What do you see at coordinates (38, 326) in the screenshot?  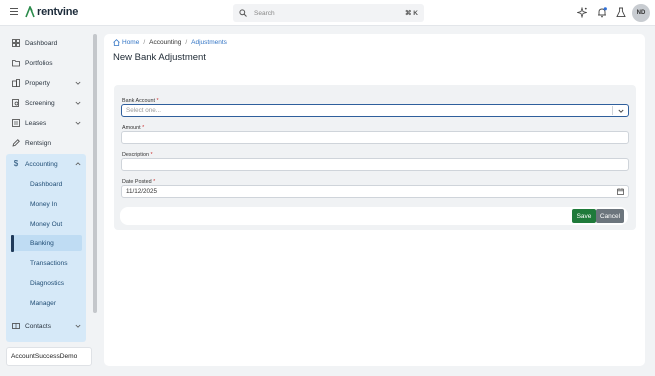 I see `sidebar-item-label: Contacts` at bounding box center [38, 326].